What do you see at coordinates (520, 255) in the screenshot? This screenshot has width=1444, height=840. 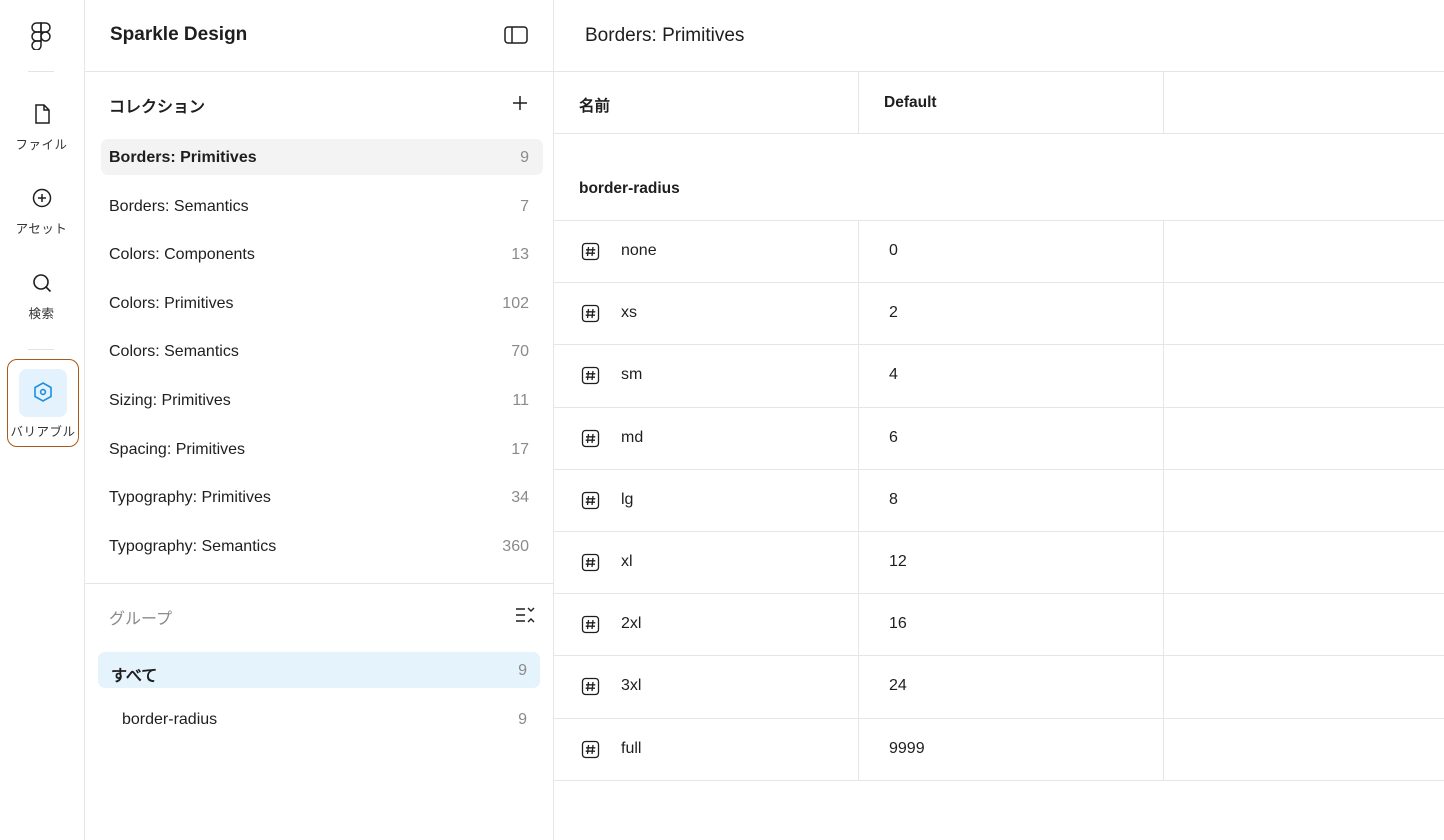 I see `collection-count: 13` at bounding box center [520, 255].